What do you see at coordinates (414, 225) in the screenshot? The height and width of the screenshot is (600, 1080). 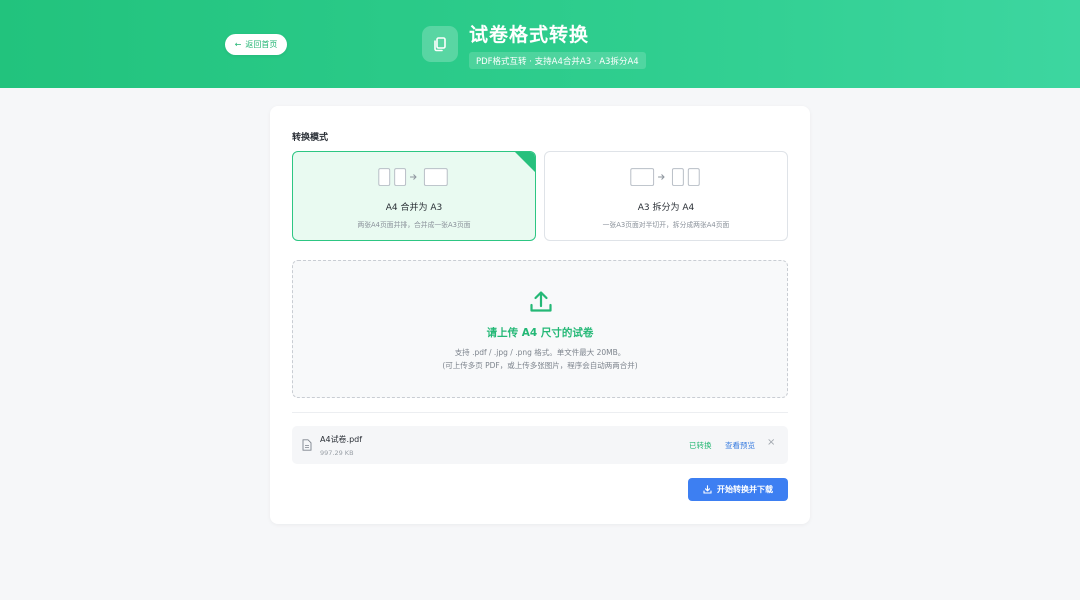 I see `mode-merge-desc: 两张A4页面并排，合并成一张A3页面` at bounding box center [414, 225].